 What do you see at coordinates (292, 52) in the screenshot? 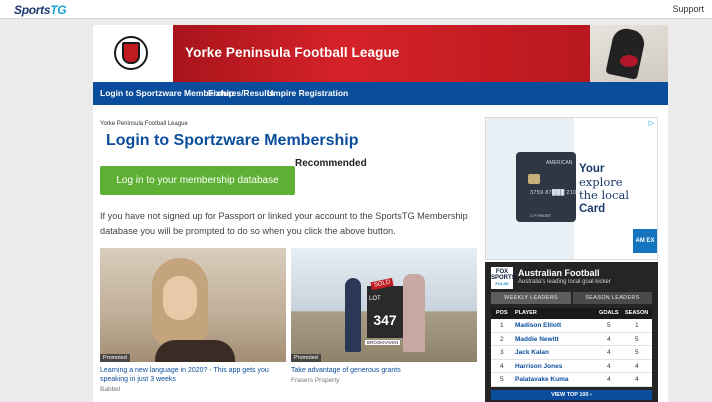
I see `league-title: Yorke Peninsula Football League` at bounding box center [292, 52].